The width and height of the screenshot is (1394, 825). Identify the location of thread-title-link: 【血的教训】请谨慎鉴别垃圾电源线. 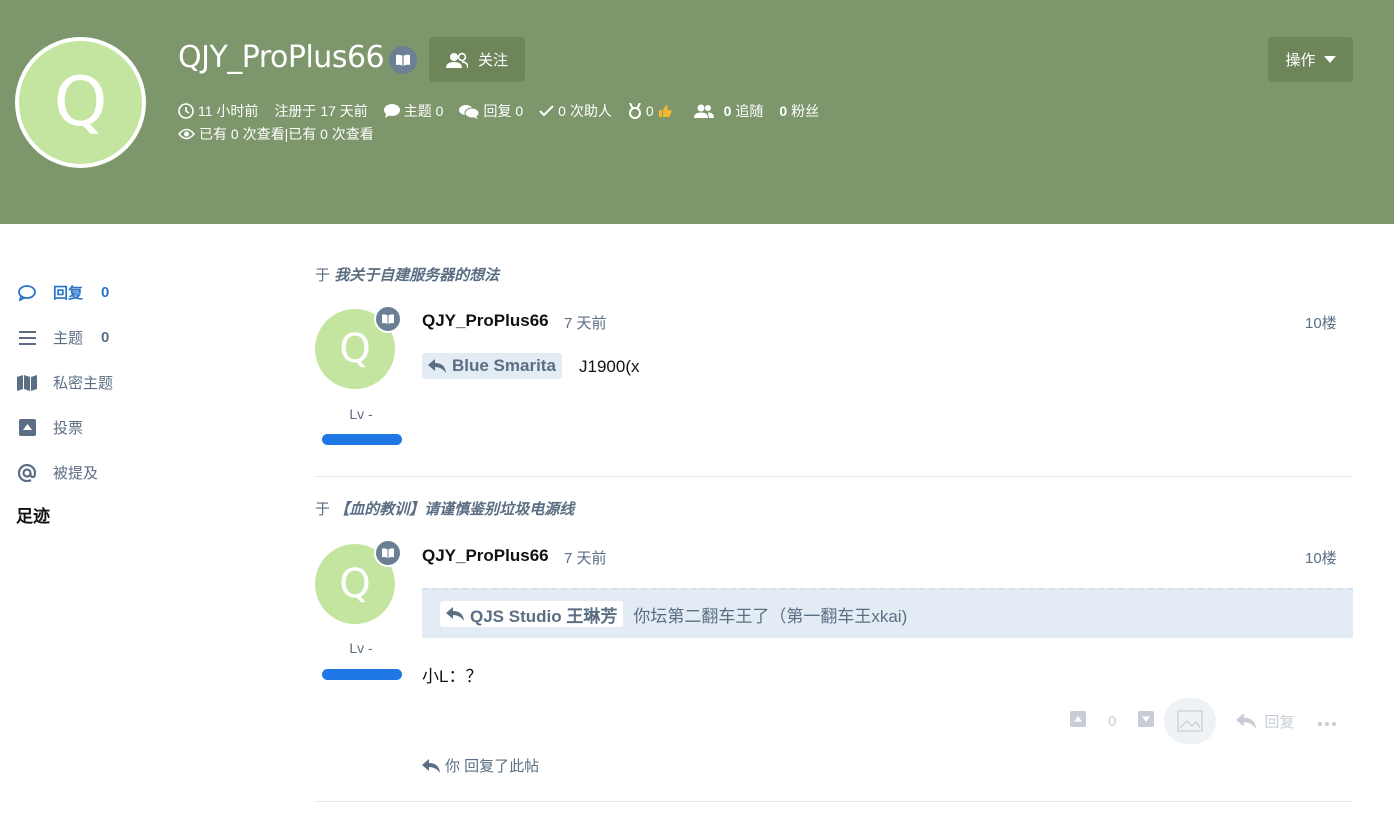
(454, 509).